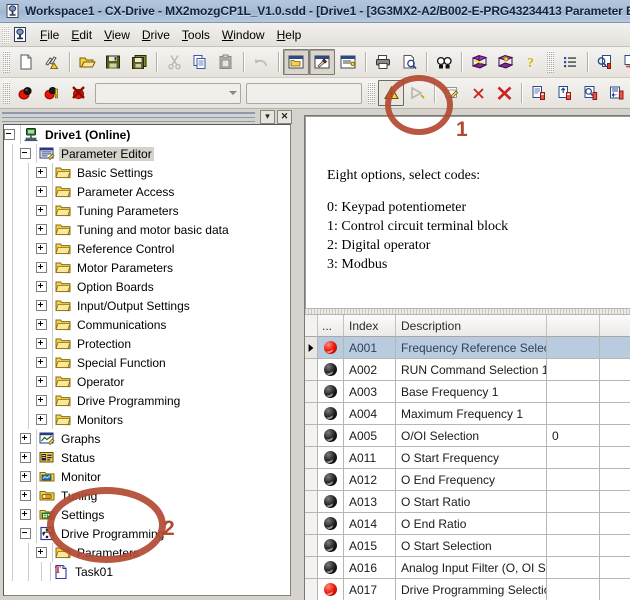 The width and height of the screenshot is (630, 600). I want to click on compare-drive-icon, so click(591, 93).